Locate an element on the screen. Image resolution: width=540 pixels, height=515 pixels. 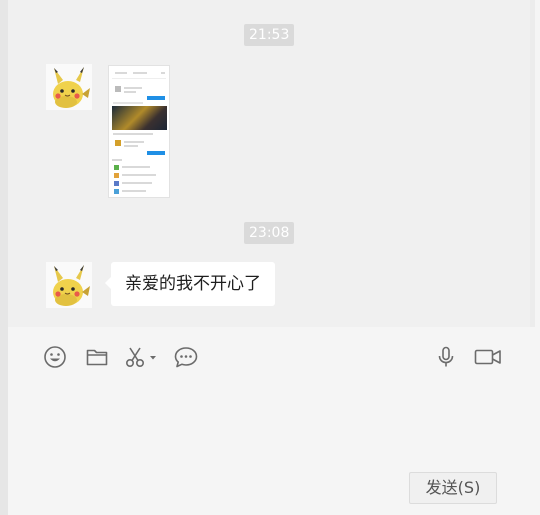
text-message-bubble: 亲爱的我不开心了 is located at coordinates (190, 284).